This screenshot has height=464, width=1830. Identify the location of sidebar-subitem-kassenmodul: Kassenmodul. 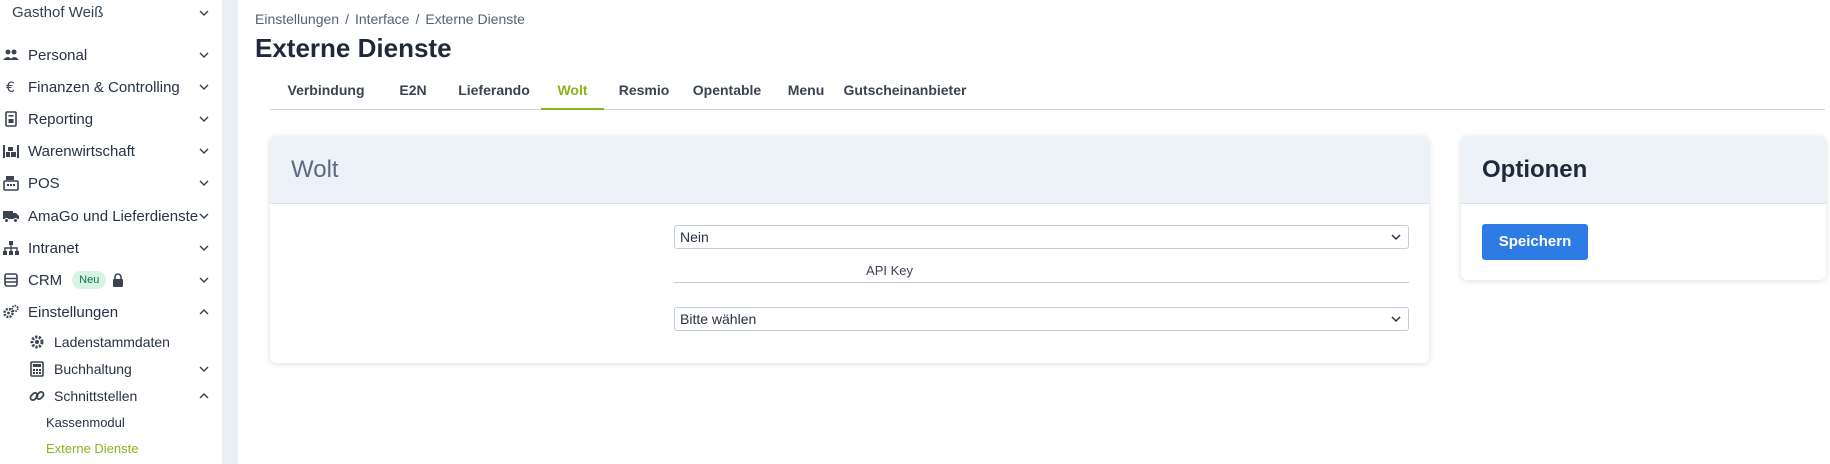
(85, 423).